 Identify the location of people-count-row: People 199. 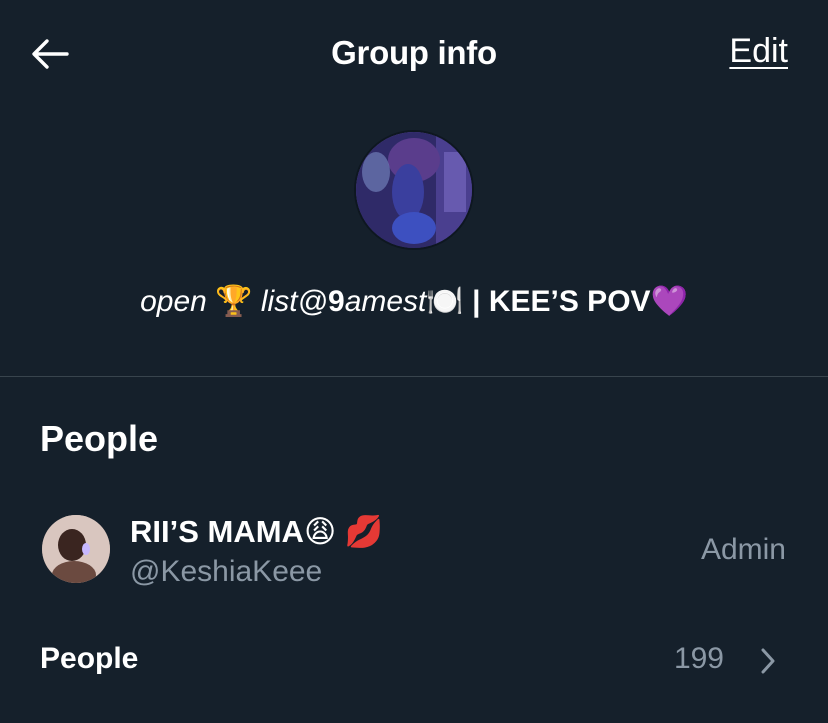
(414, 660).